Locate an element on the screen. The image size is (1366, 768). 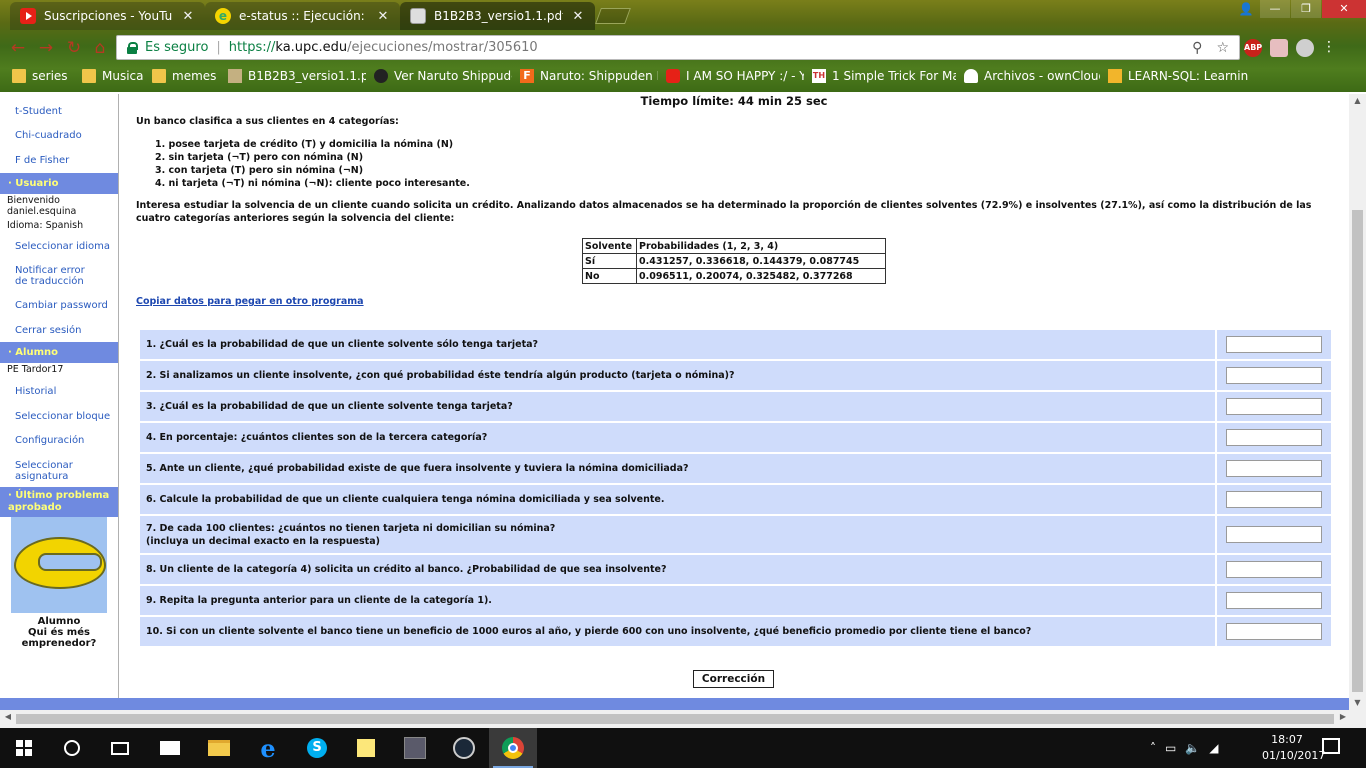
bookmark-naruto-f: F Naruto: Shippuden F is located at coordinates (589, 76).